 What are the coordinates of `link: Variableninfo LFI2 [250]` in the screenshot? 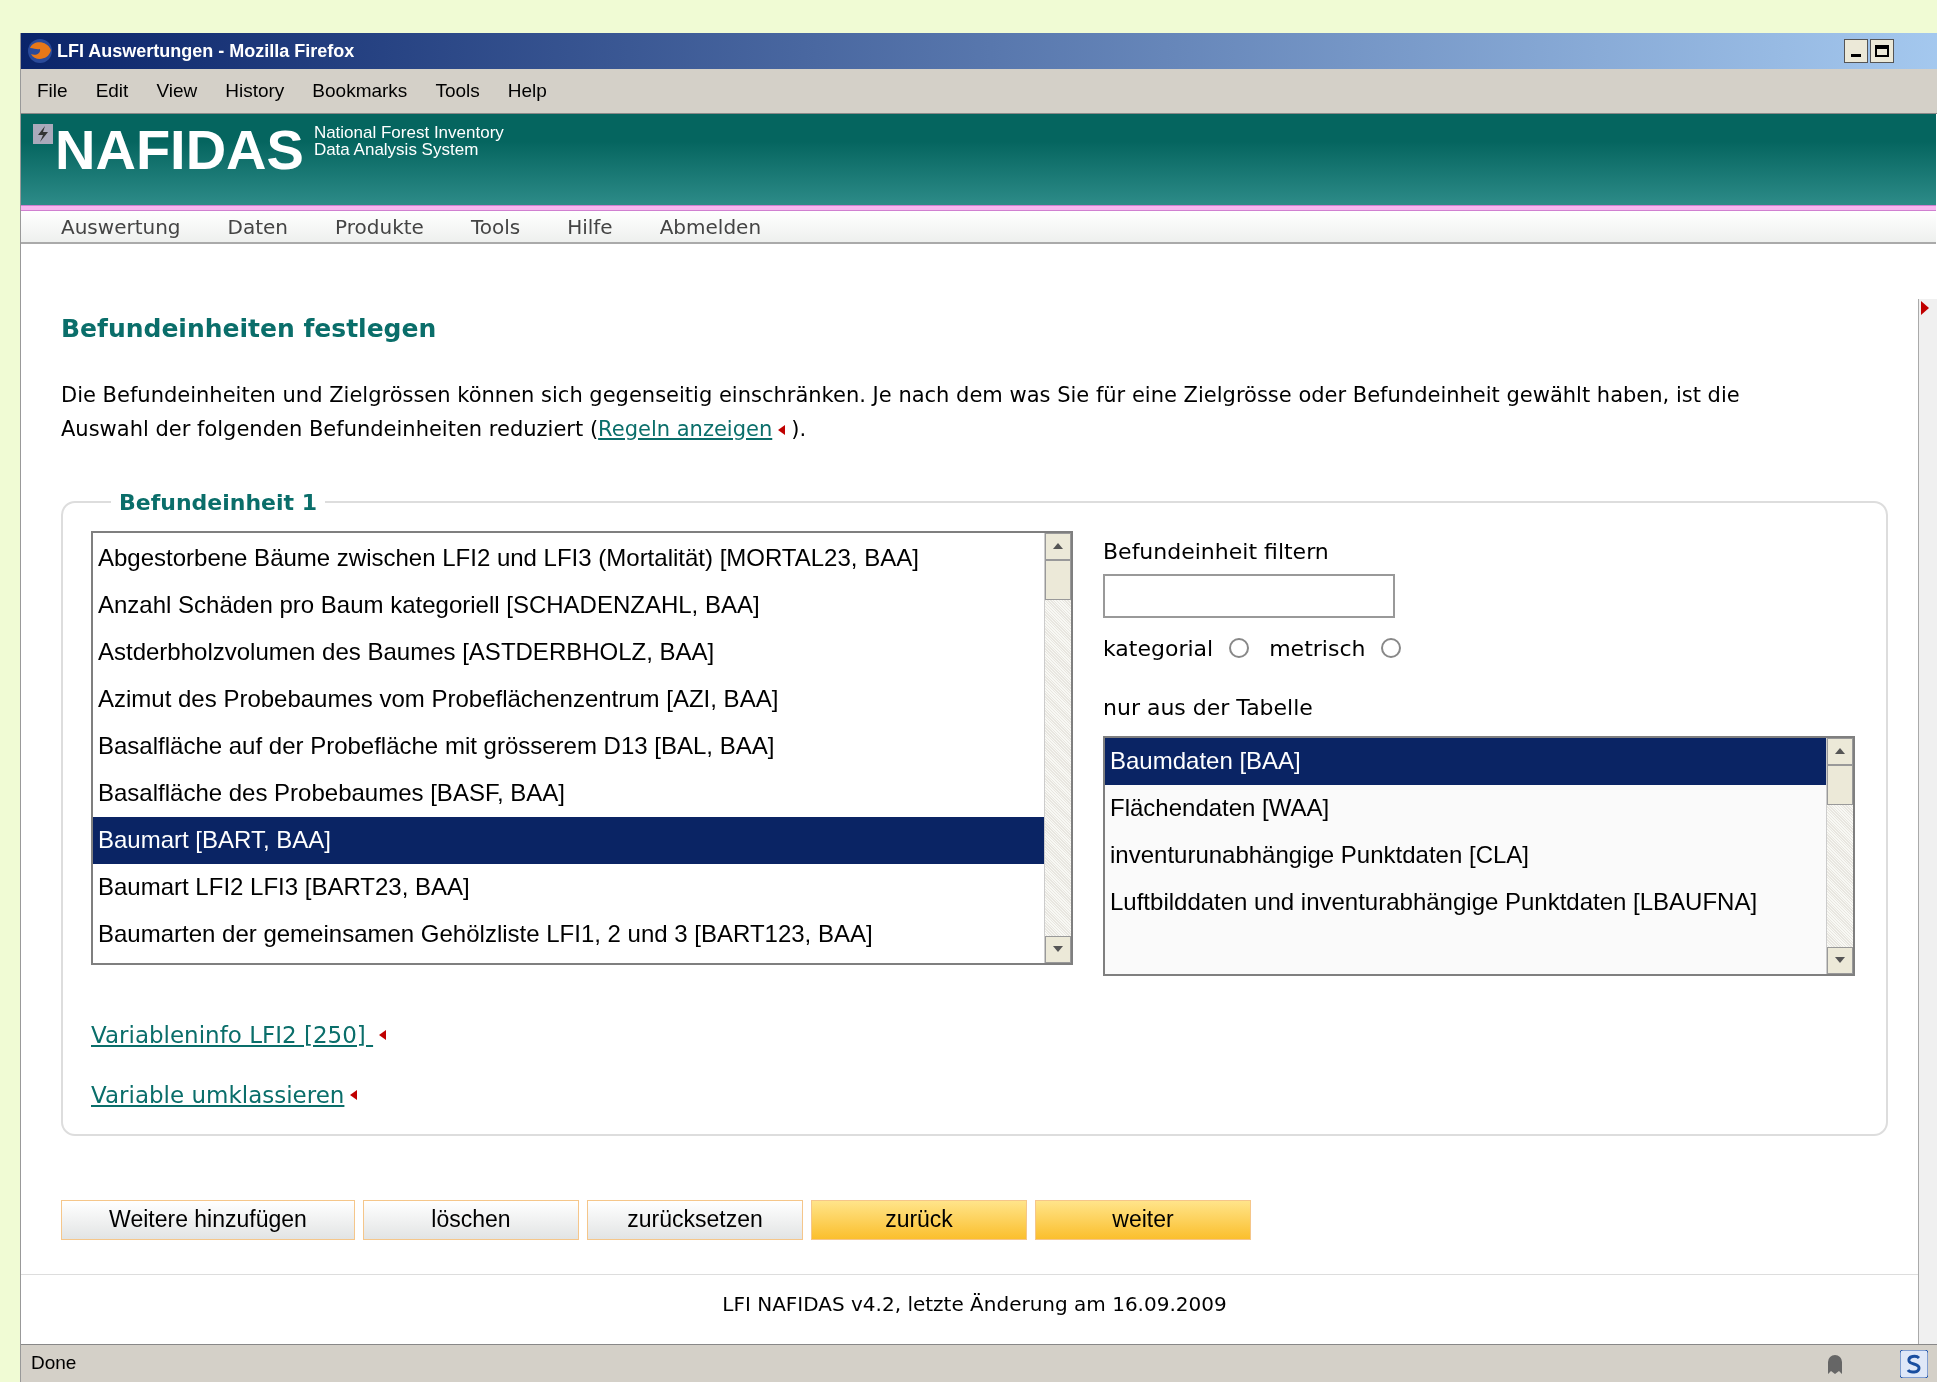 It's located at (232, 1034).